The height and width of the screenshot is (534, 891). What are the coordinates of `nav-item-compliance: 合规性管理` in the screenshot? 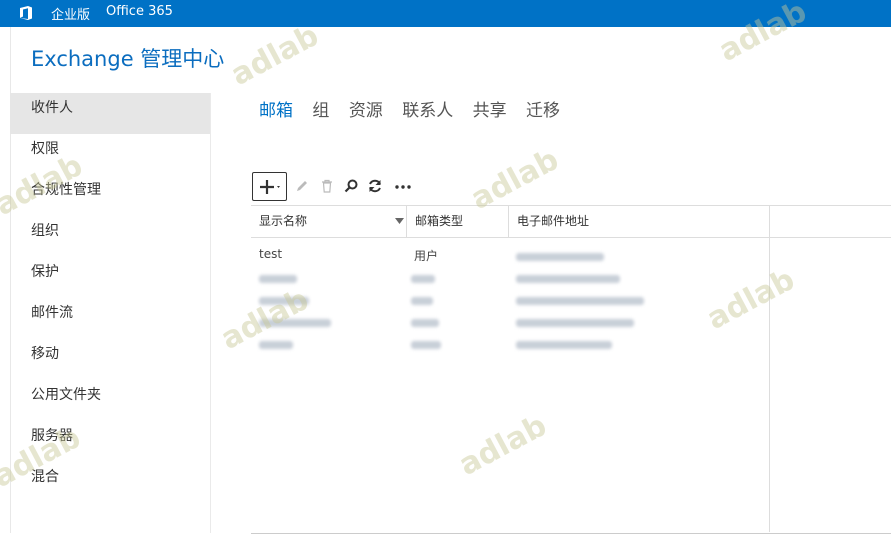 It's located at (110, 195).